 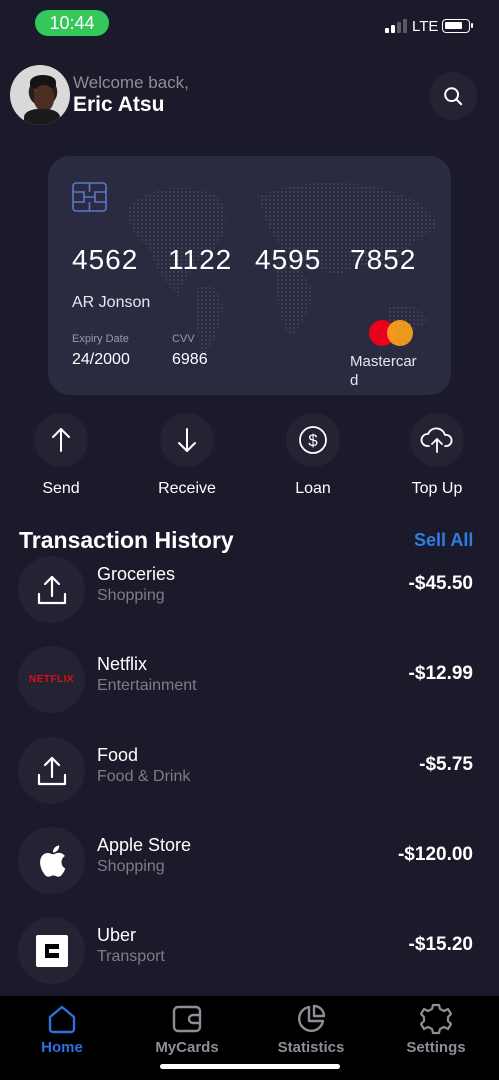 I want to click on transaction-amount: -$5.75, so click(x=446, y=764).